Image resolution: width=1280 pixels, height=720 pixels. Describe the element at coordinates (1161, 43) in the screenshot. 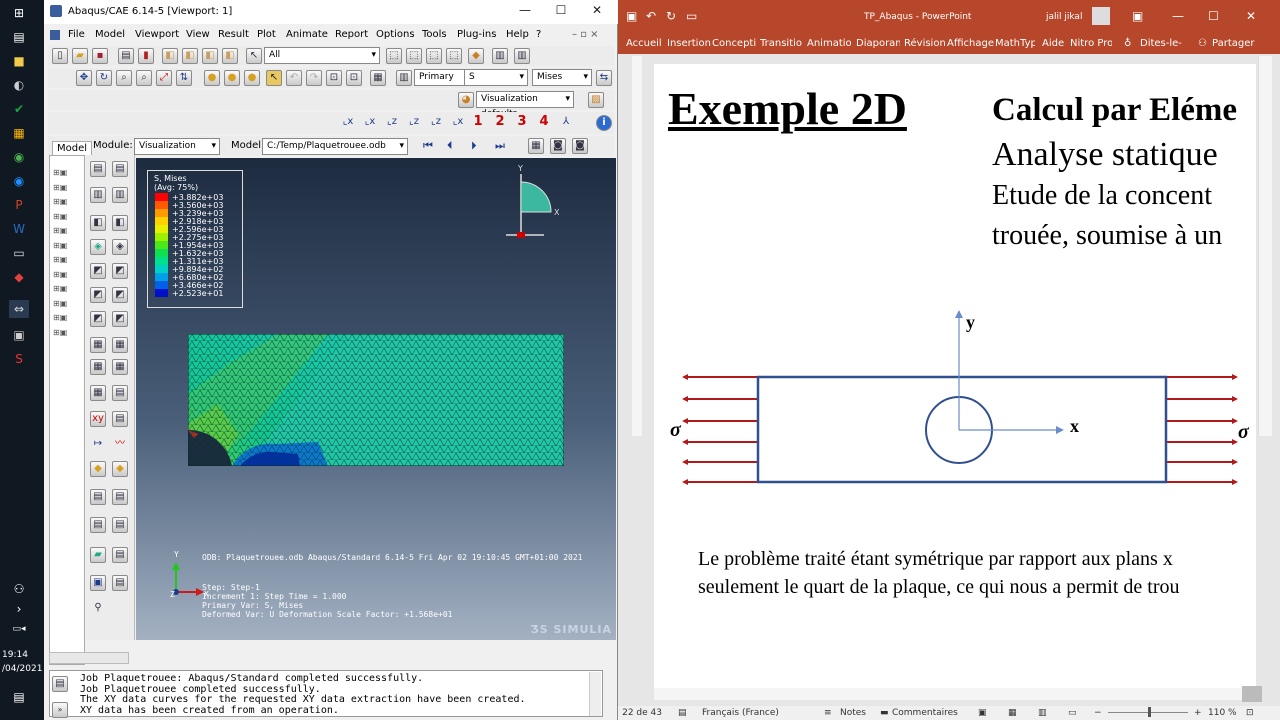

I see `tell-me-search: Dites-le-moi` at that location.